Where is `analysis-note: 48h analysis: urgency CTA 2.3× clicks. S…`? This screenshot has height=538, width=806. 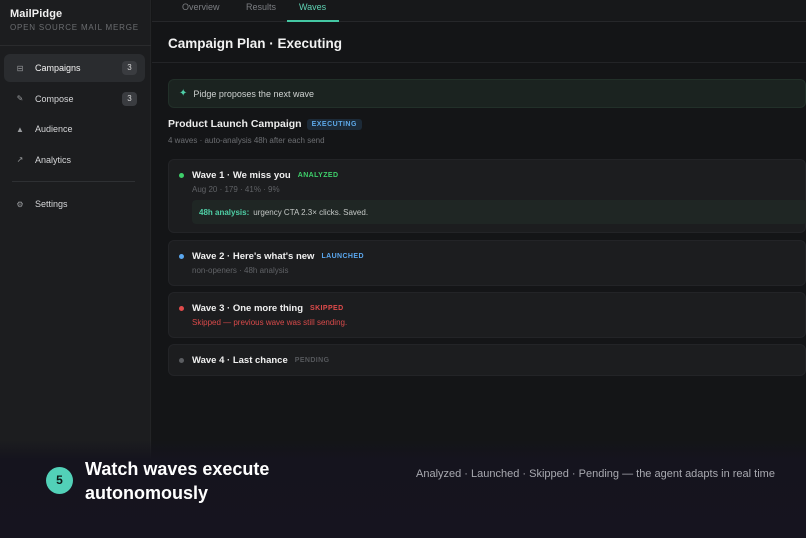 analysis-note: 48h analysis: urgency CTA 2.3× clicks. S… is located at coordinates (499, 212).